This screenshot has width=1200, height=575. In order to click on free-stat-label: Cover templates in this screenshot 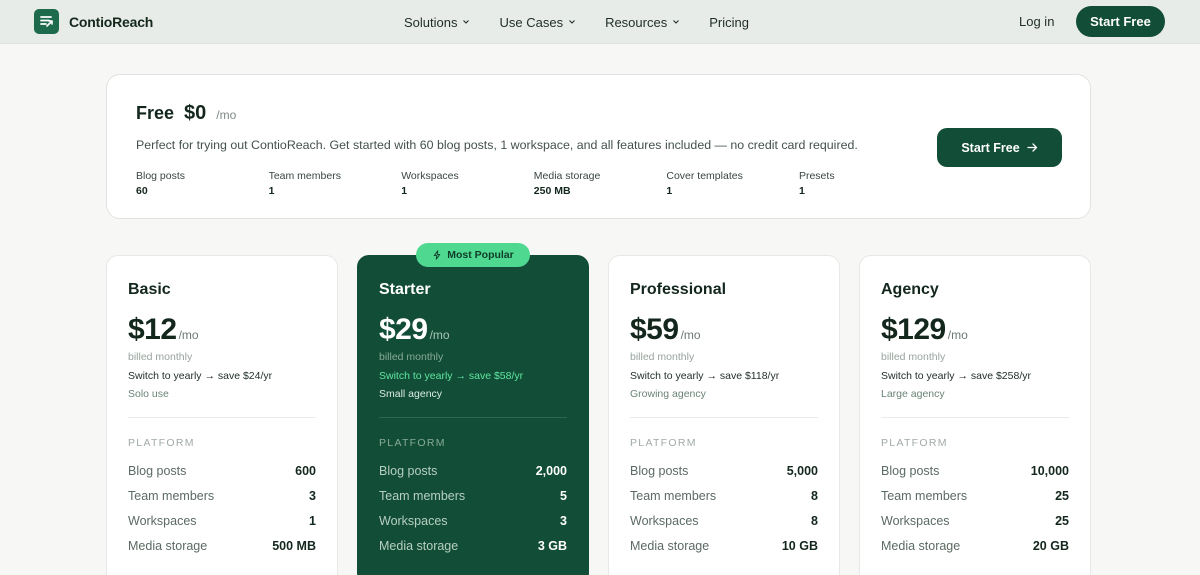, I will do `click(704, 176)`.